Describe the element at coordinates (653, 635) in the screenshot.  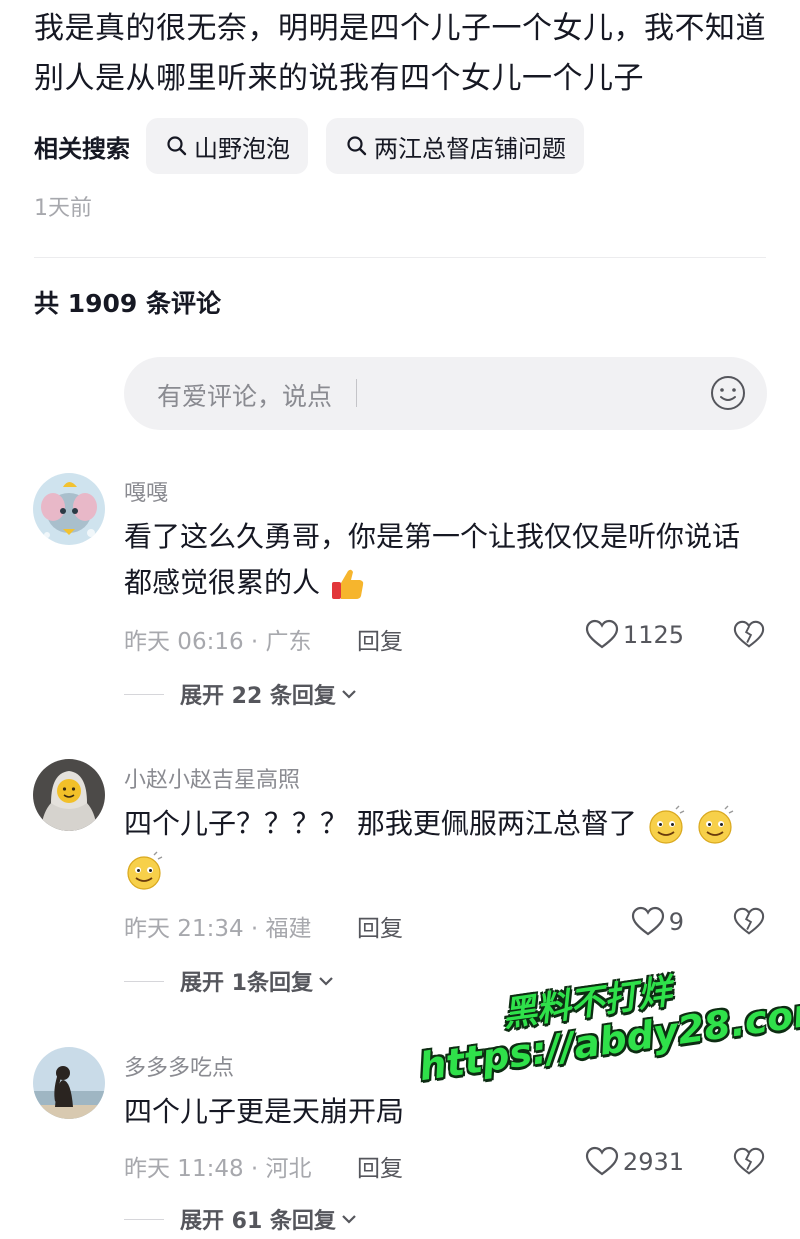
I see `like-count: 1125` at that location.